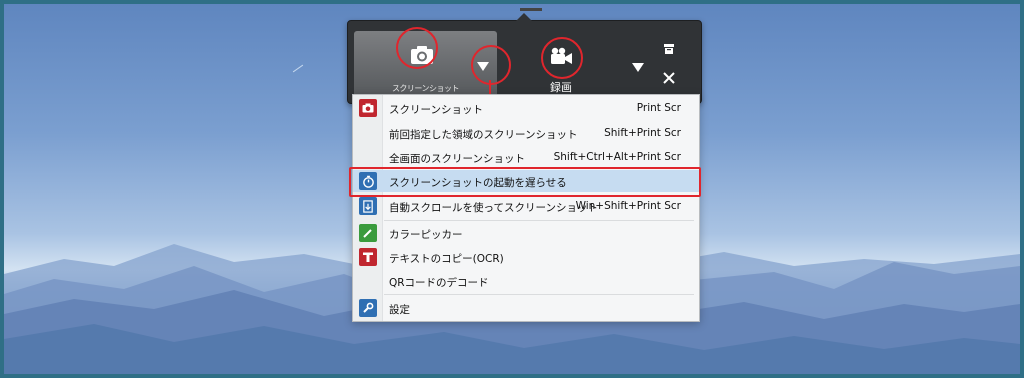 The height and width of the screenshot is (378, 1024). I want to click on menu-item-color-picker: カラーピッカー, so click(526, 233).